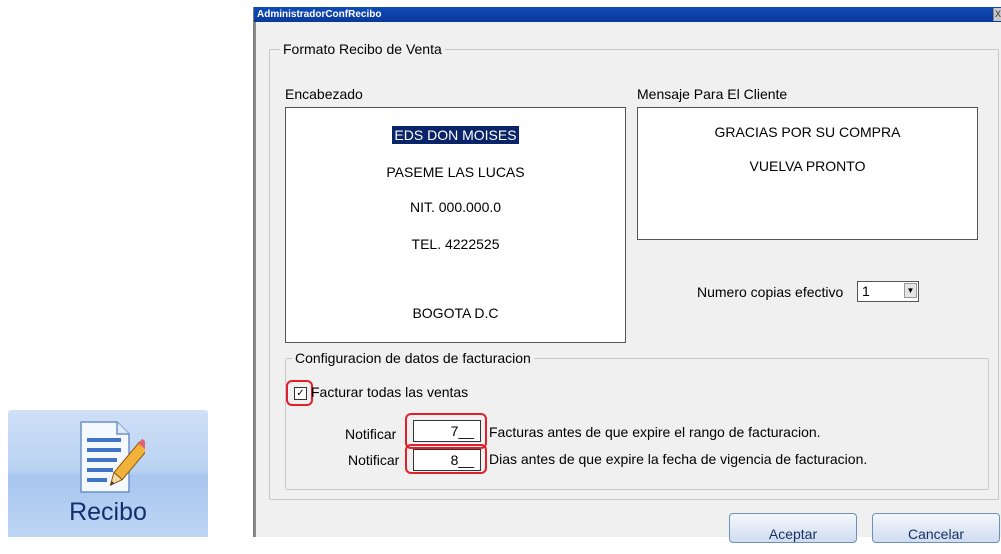  Describe the element at coordinates (462, 431) in the screenshot. I see `invoices-value: 7__` at that location.